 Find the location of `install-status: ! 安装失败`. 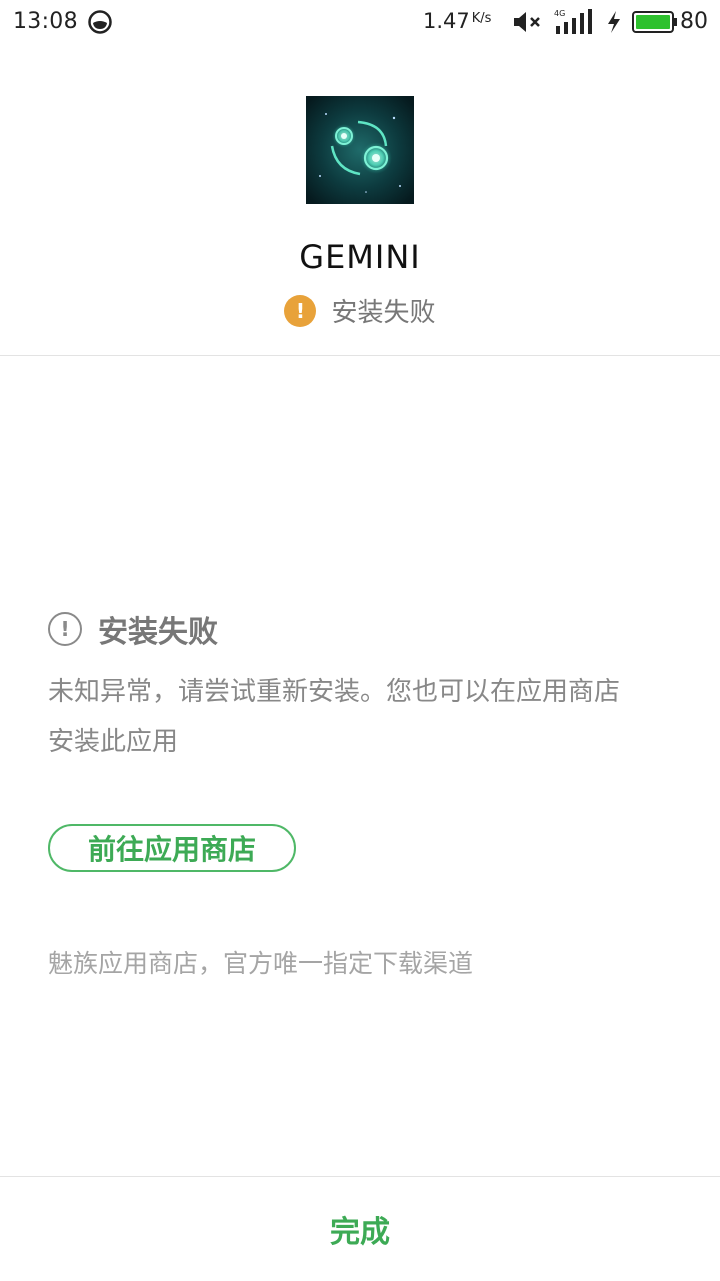

install-status: ! 安装失败 is located at coordinates (360, 310).